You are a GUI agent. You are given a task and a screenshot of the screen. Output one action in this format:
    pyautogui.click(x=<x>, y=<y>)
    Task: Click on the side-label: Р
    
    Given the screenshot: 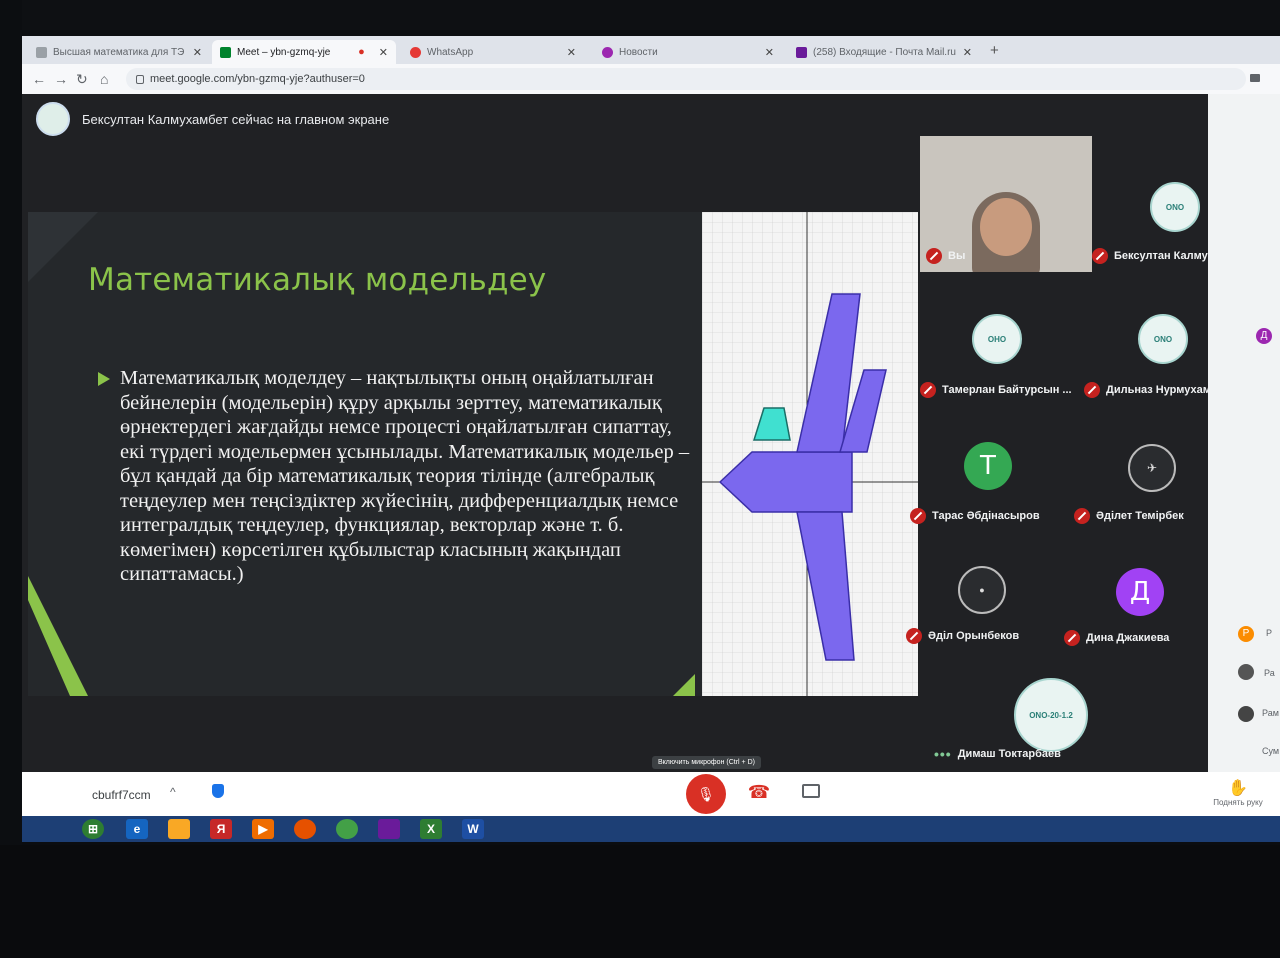 What is the action you would take?
    pyautogui.click(x=1269, y=633)
    